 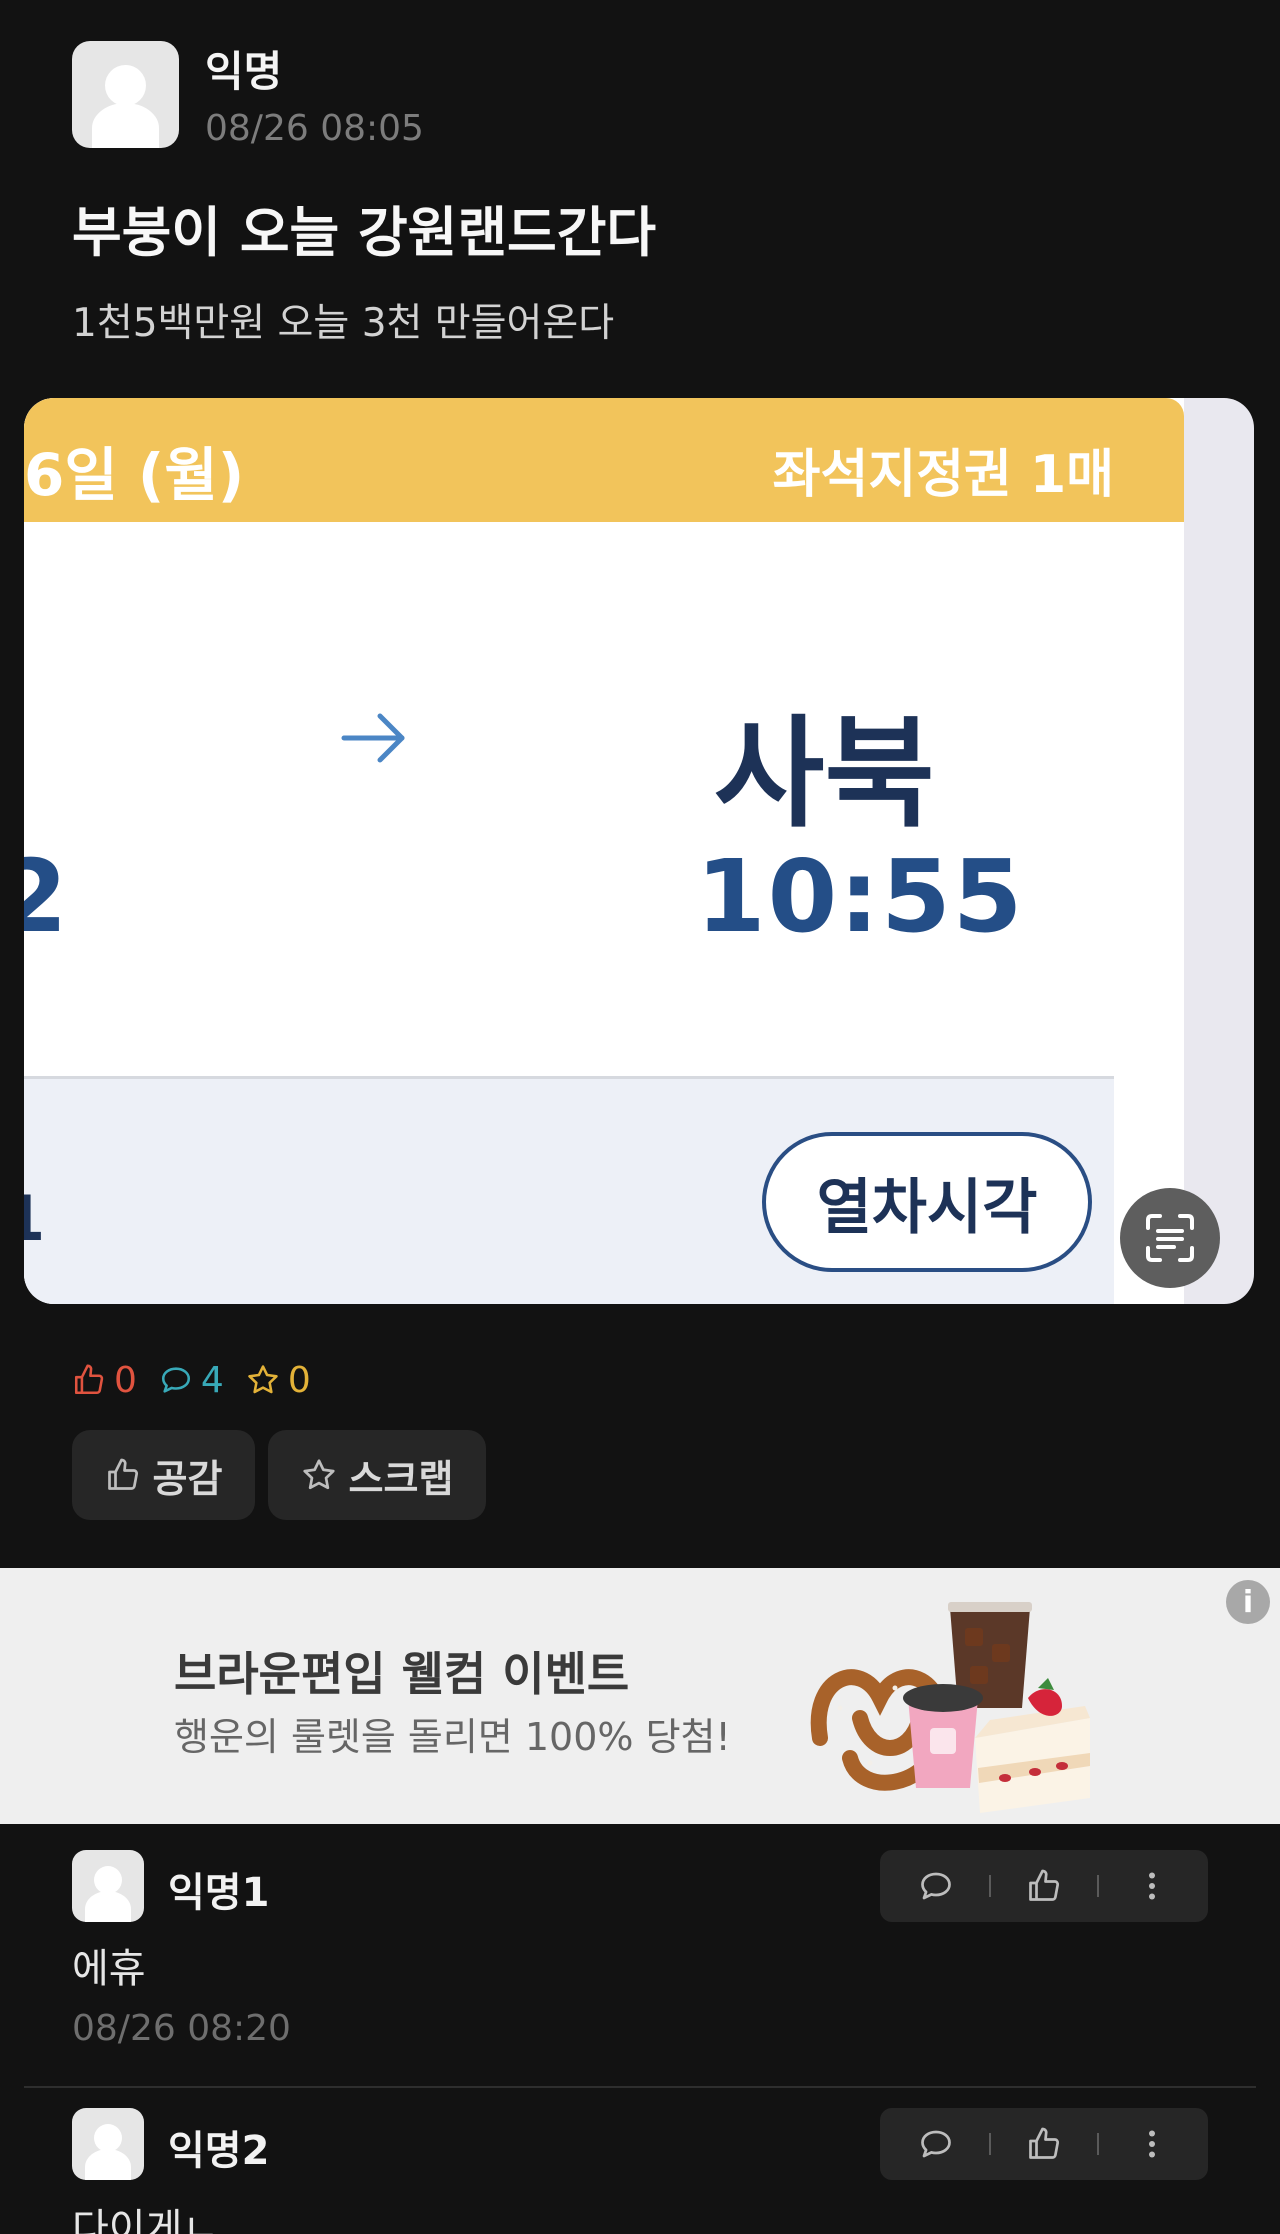 I want to click on post-body: 1천5백만원 오늘 3천 만들어온다, so click(x=343, y=323).